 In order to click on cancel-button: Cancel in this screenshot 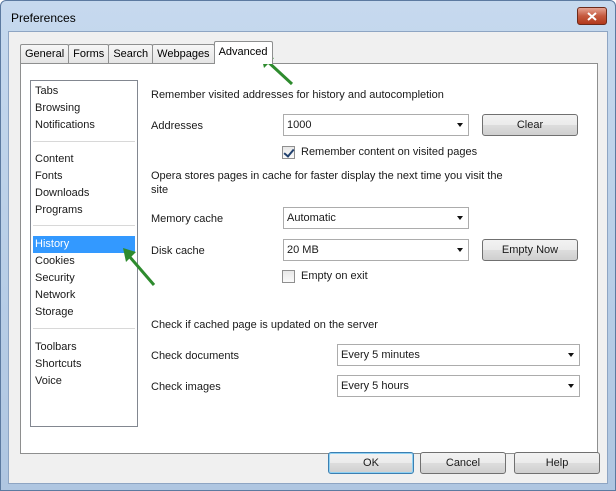, I will do `click(463, 463)`.